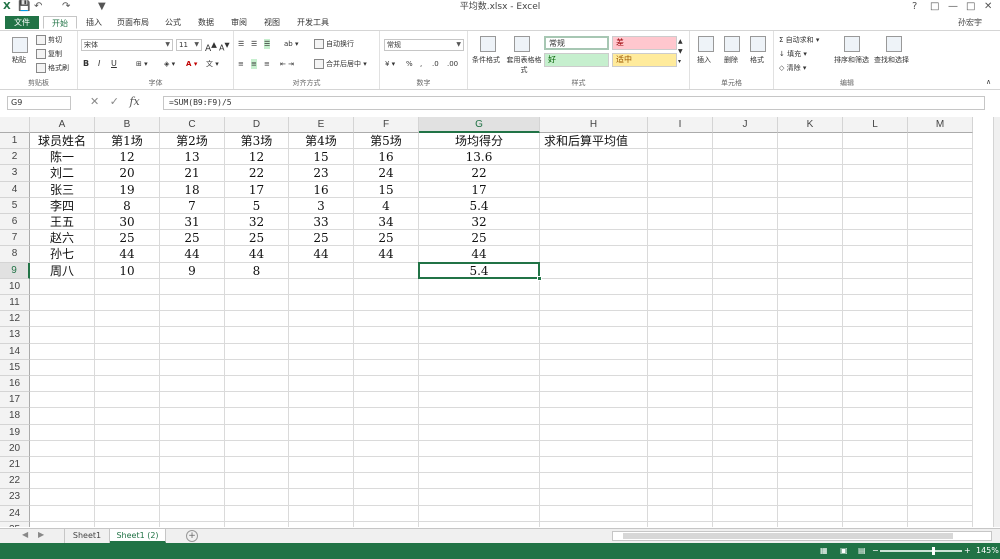 This screenshot has width=1000, height=559. Describe the element at coordinates (321, 481) in the screenshot. I see `cell-e22` at that location.